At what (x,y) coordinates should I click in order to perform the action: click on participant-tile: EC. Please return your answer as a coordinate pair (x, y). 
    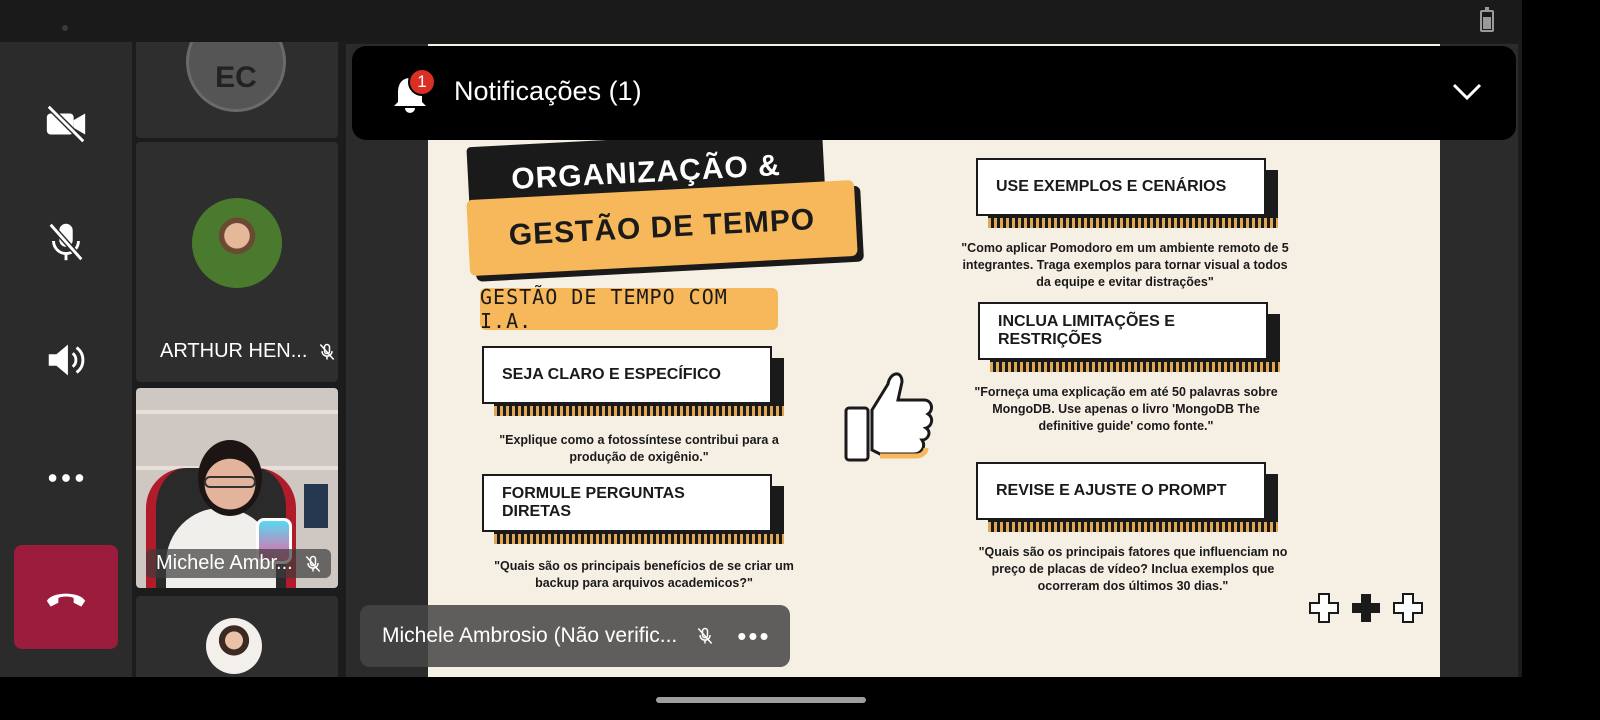
    Looking at the image, I should click on (237, 90).